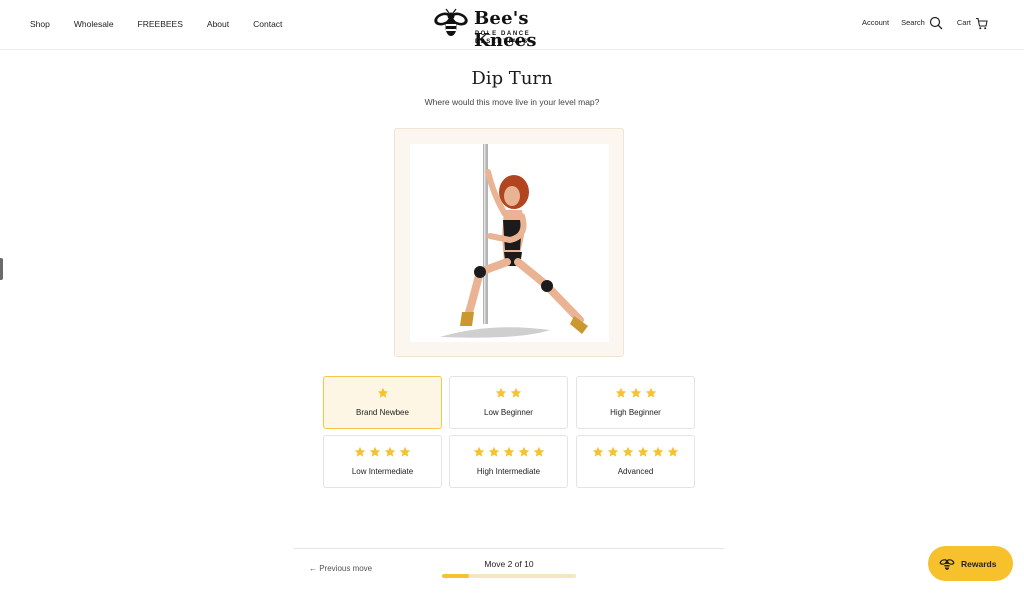  I want to click on move-title: Dip Turn, so click(512, 78).